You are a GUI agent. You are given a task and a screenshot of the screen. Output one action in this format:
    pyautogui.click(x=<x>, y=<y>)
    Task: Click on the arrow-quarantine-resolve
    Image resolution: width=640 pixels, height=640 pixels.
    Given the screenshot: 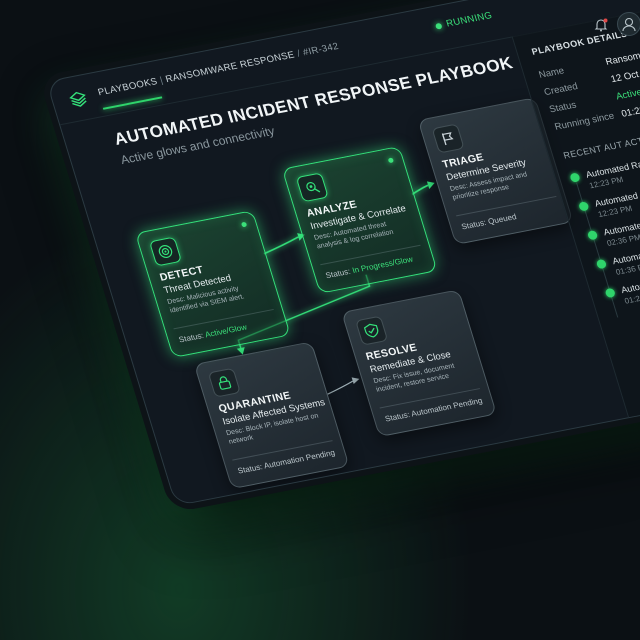 What is the action you would take?
    pyautogui.click(x=355, y=381)
    